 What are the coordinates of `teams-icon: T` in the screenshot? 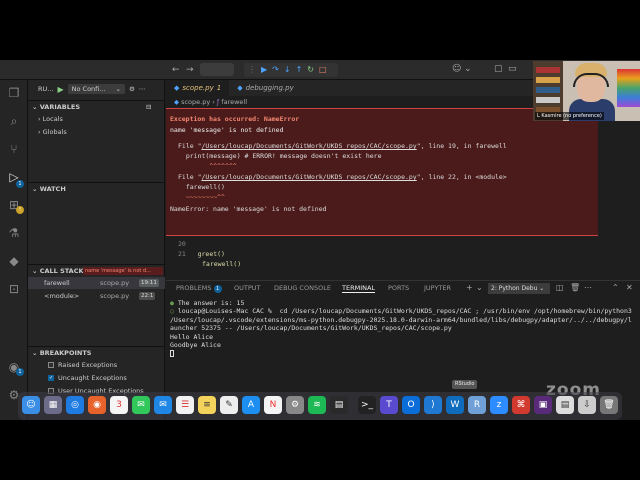 It's located at (389, 405).